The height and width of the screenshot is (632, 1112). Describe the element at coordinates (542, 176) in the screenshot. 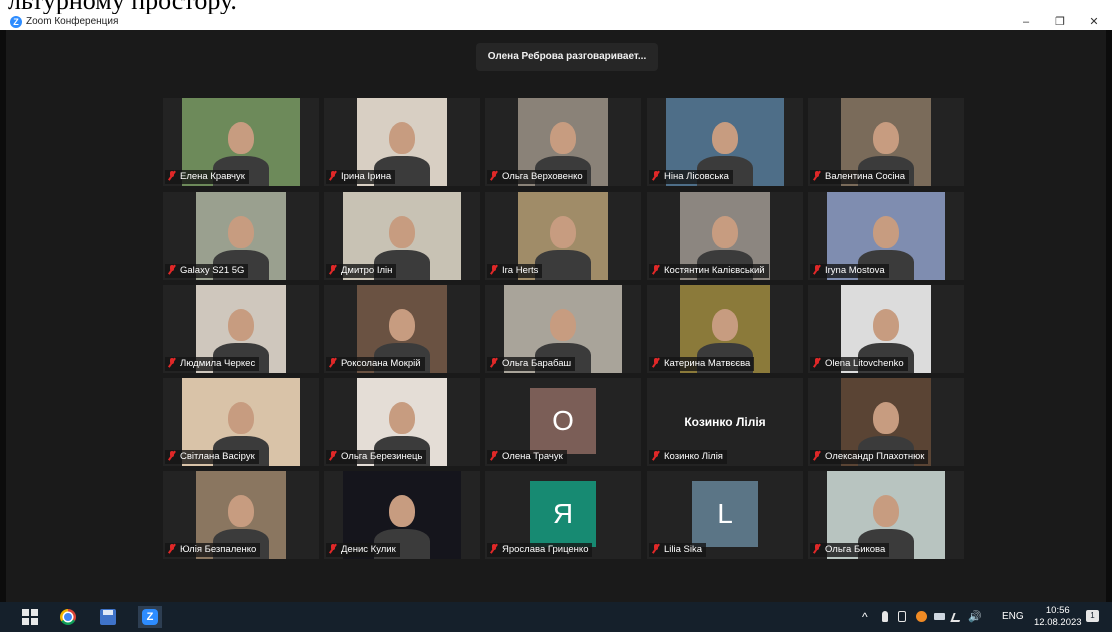

I see `participant-name: Ольга Верховенко` at that location.